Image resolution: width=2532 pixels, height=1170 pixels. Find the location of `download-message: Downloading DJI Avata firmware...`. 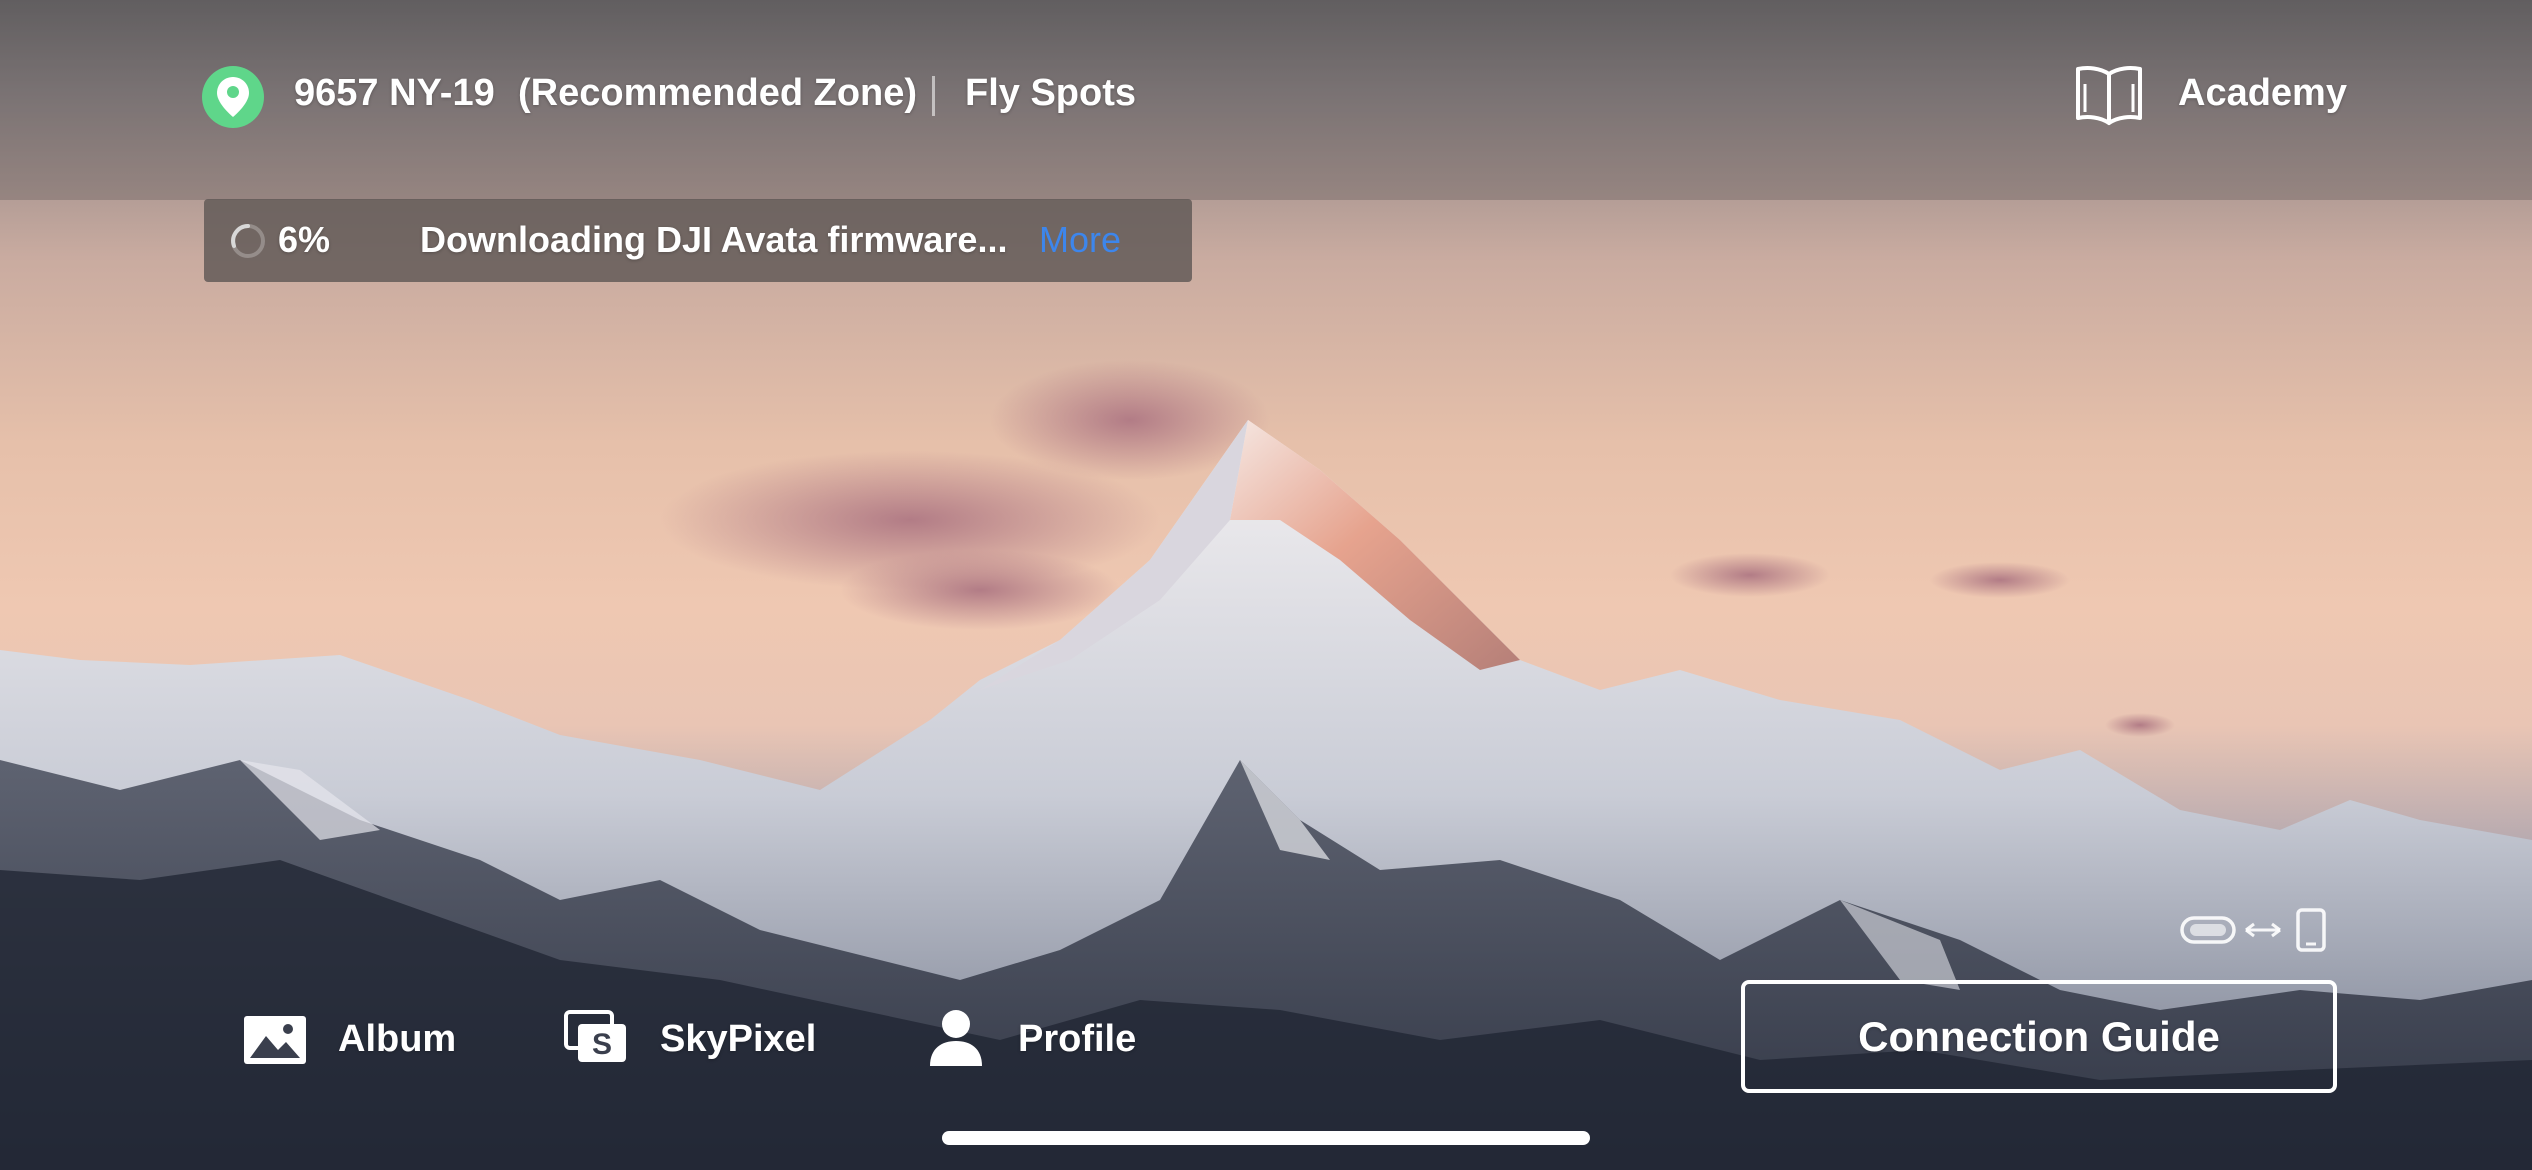

download-message: Downloading DJI Avata firmware... is located at coordinates (714, 239).